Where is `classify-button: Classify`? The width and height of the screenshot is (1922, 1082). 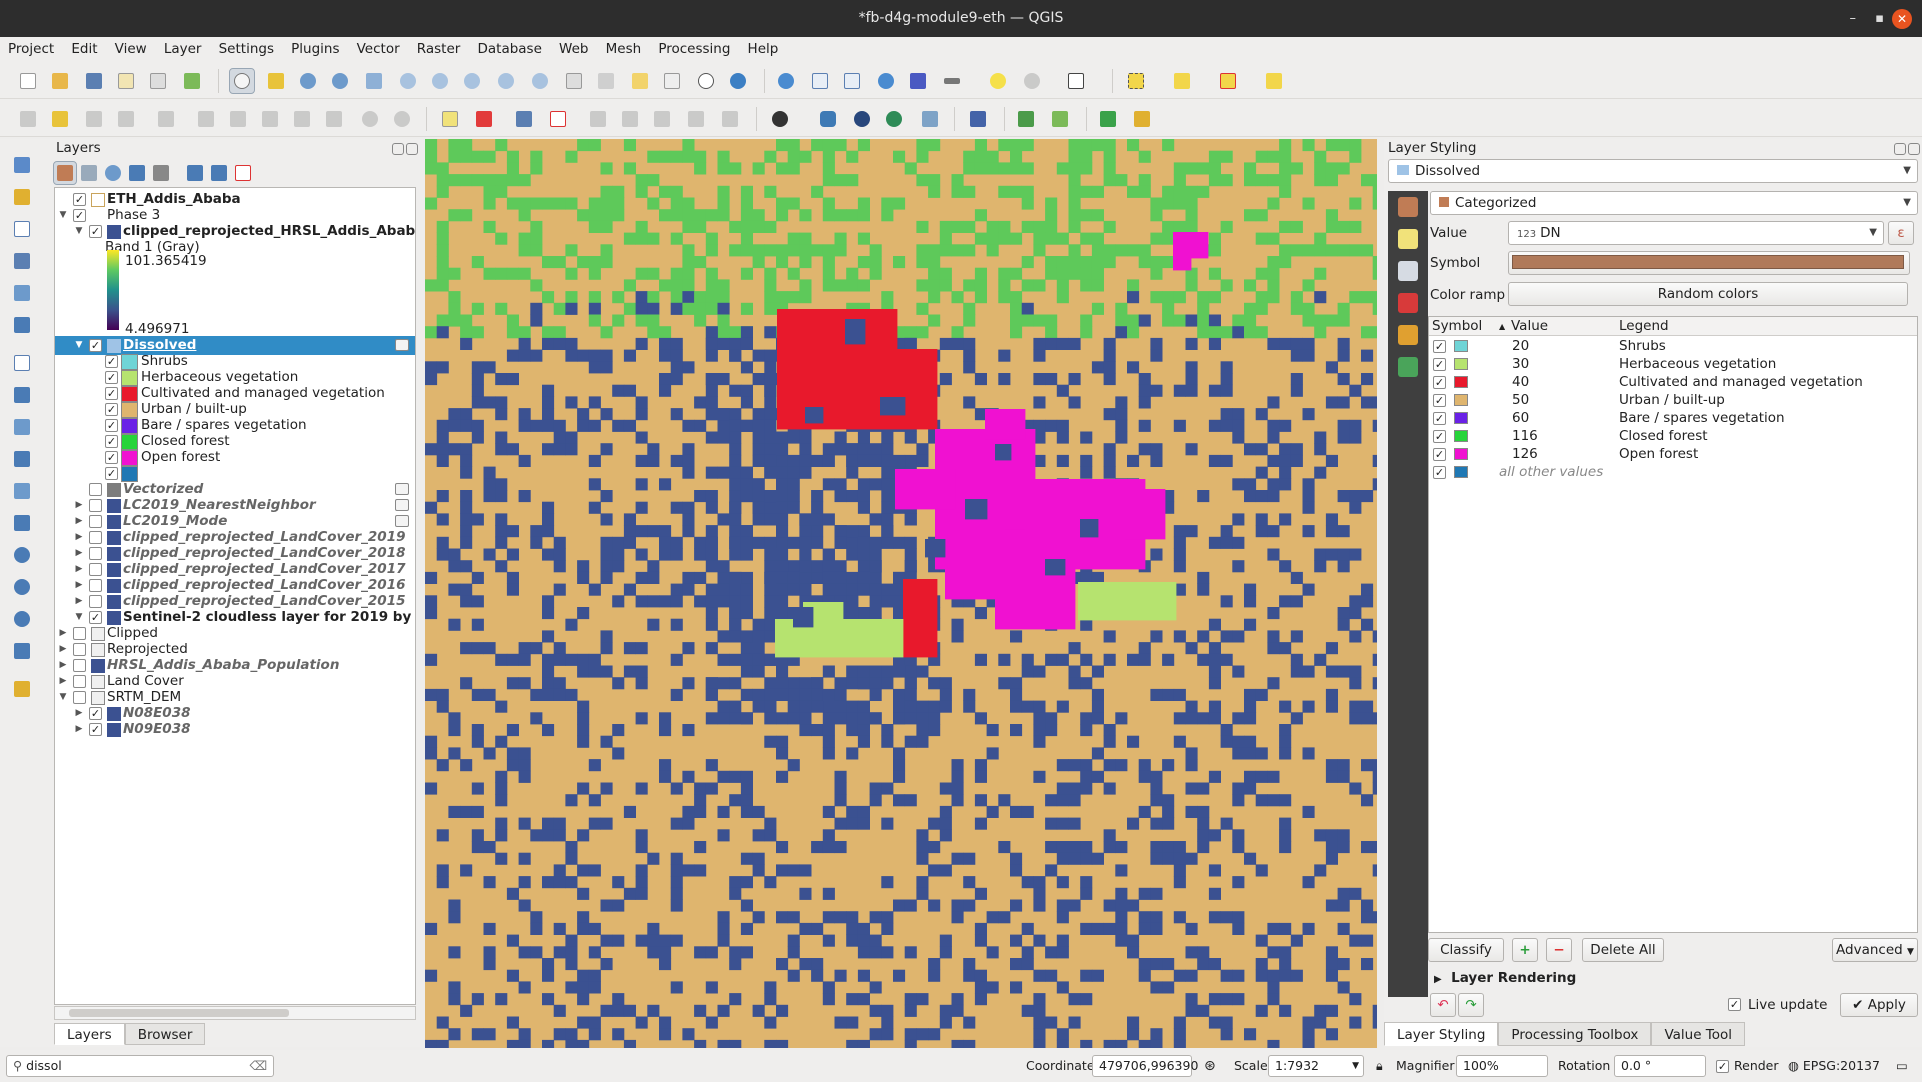 classify-button: Classify is located at coordinates (1466, 950).